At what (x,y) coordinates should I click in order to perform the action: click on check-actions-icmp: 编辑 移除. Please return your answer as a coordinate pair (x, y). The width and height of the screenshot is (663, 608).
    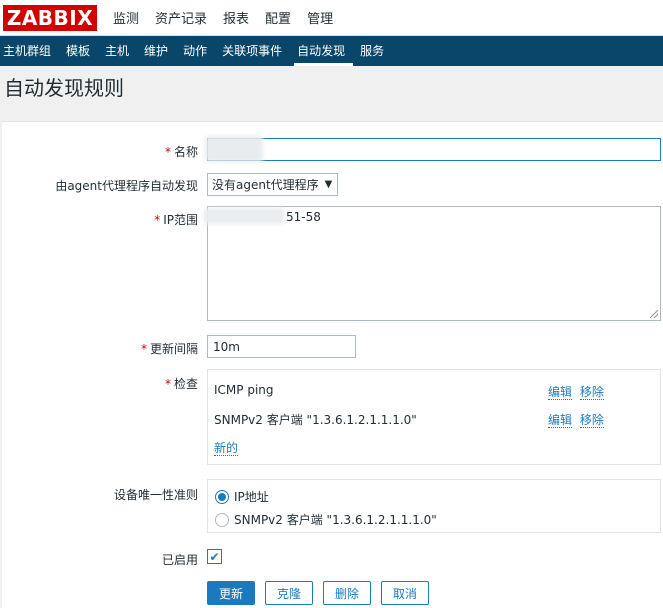
    Looking at the image, I should click on (576, 391).